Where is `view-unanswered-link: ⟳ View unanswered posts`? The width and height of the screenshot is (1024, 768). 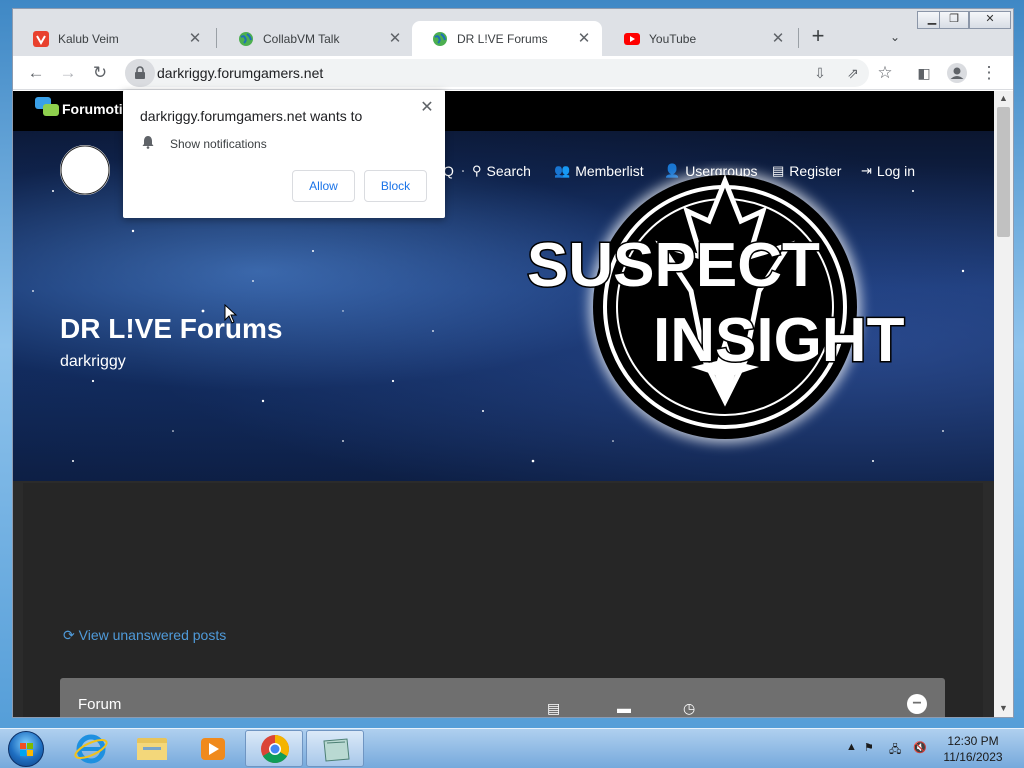
view-unanswered-link: ⟳ View unanswered posts is located at coordinates (144, 635).